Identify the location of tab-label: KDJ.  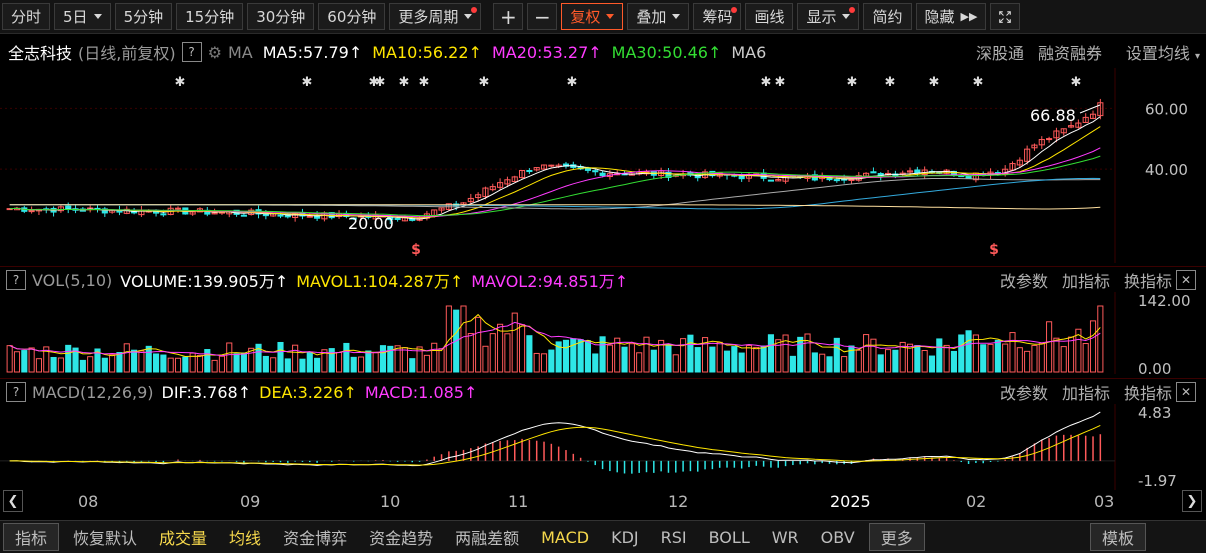
(625, 537).